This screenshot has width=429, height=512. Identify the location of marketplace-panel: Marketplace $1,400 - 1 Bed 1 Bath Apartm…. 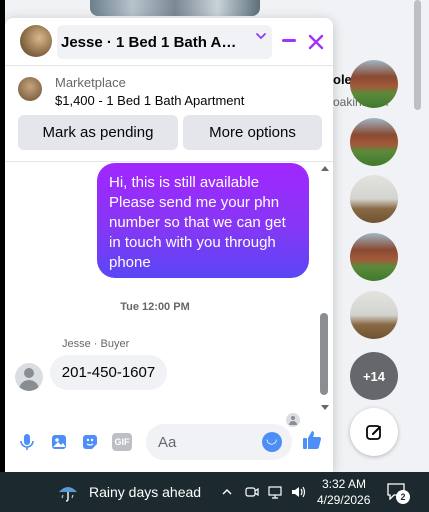
(169, 114).